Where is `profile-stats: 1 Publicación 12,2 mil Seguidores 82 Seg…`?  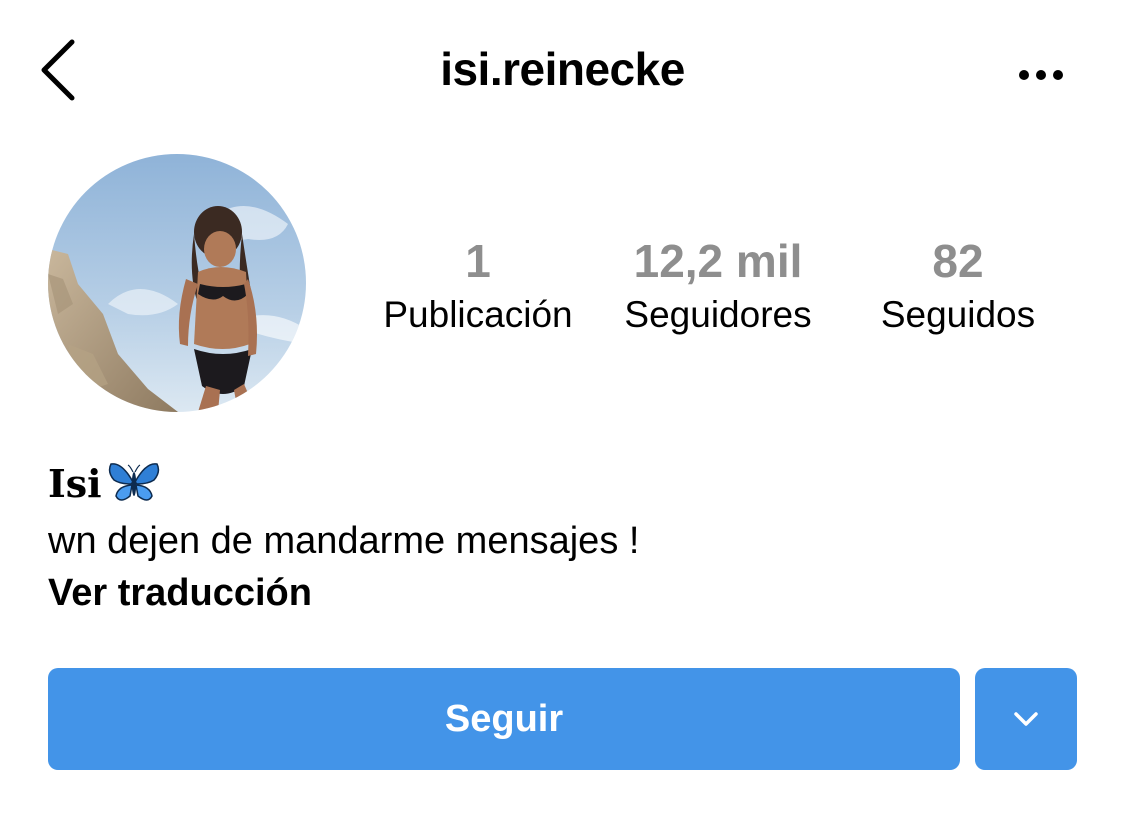
profile-stats: 1 Publicación 12,2 mil Seguidores 82 Seg… is located at coordinates (562, 292).